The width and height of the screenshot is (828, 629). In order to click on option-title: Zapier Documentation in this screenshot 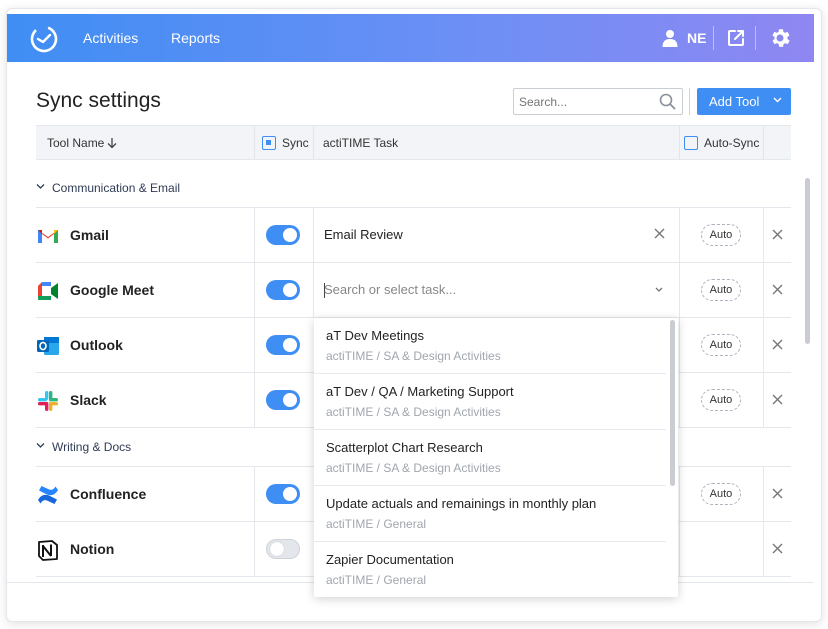, I will do `click(390, 559)`.